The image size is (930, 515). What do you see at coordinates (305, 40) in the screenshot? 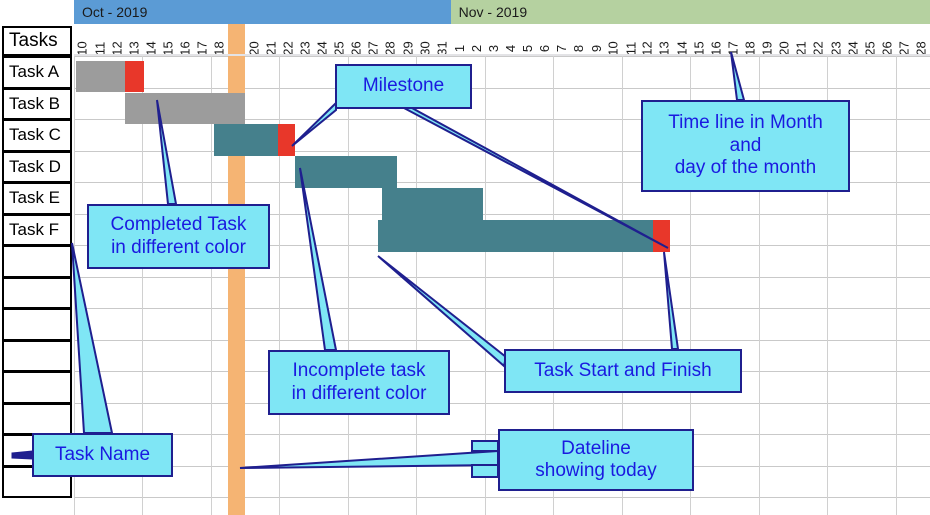
I see `day-tick-13: 23` at bounding box center [305, 40].